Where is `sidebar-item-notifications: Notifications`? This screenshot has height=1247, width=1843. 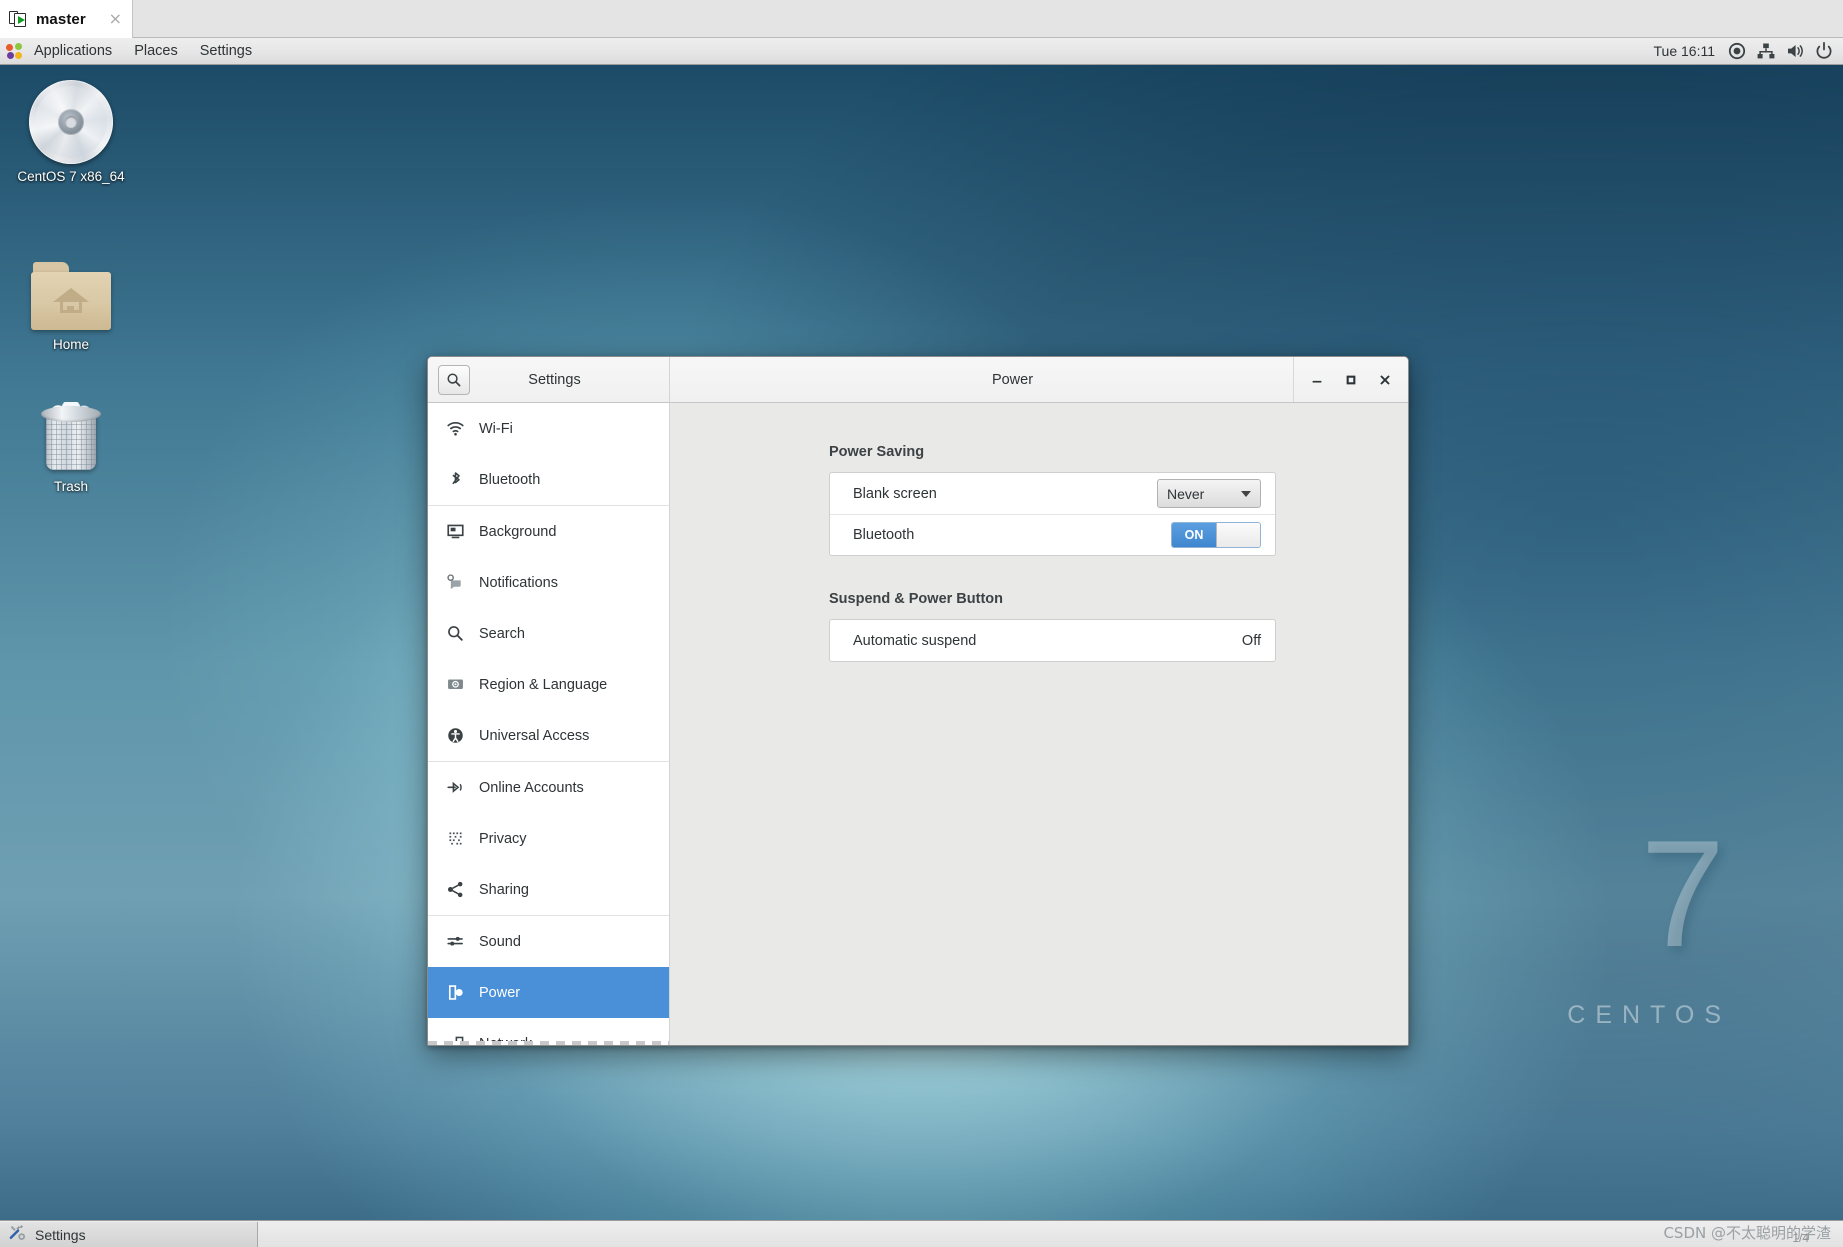 sidebar-item-notifications: Notifications is located at coordinates (548, 582).